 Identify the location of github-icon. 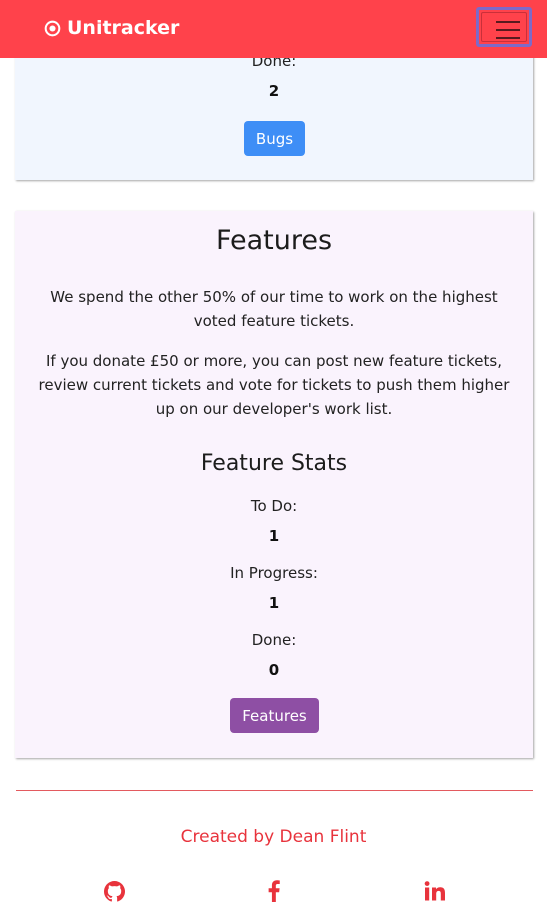
(114, 890).